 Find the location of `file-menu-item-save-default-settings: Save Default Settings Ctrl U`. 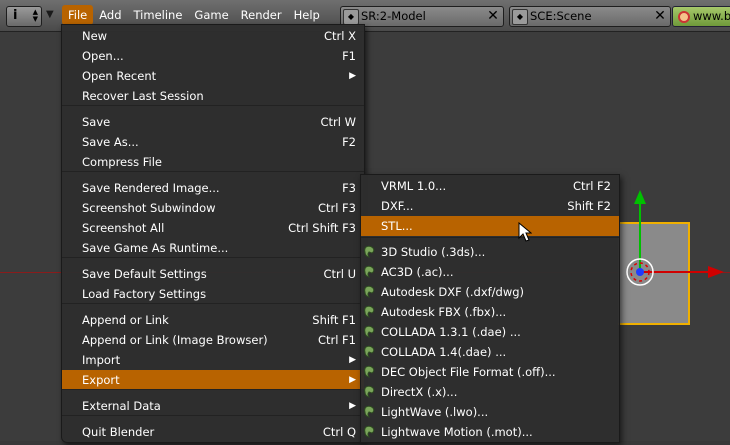

file-menu-item-save-default-settings: Save Default Settings Ctrl U is located at coordinates (213, 274).